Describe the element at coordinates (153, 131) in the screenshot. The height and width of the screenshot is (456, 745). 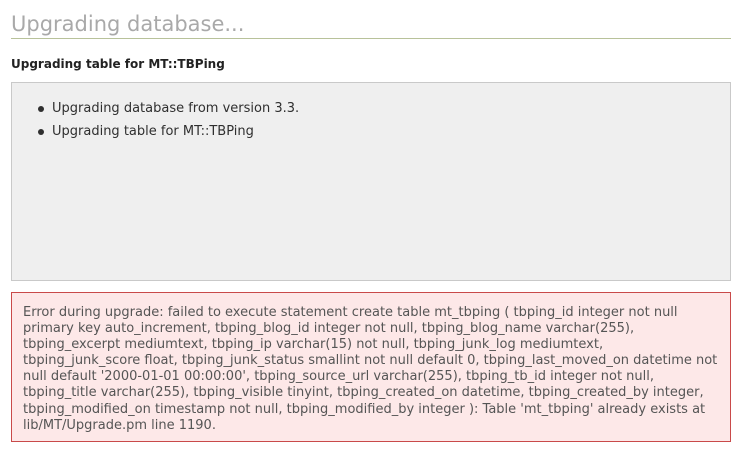
I see `log-item-text: Upgrading table for MT::TBPing` at that location.